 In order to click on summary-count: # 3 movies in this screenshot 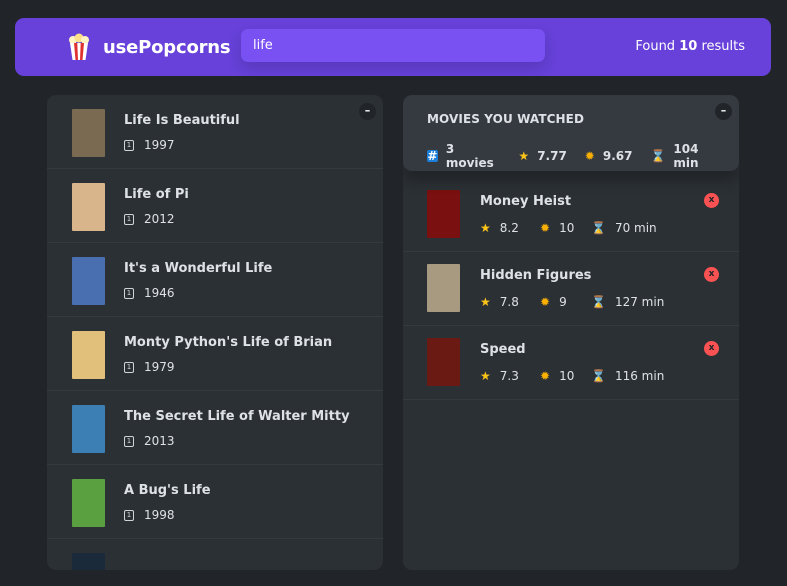, I will do `click(463, 156)`.